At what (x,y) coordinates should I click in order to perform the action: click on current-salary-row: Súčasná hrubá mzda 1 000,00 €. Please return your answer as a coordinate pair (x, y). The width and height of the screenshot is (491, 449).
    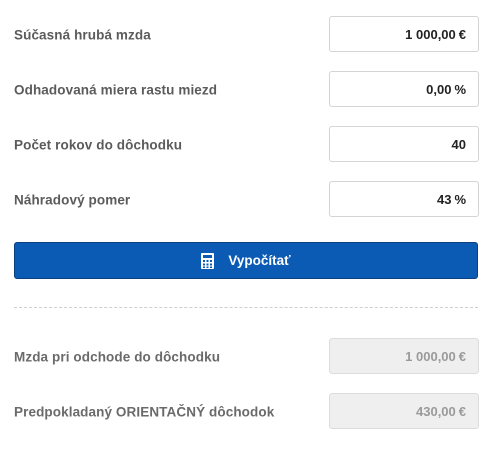
    Looking at the image, I should click on (246, 35).